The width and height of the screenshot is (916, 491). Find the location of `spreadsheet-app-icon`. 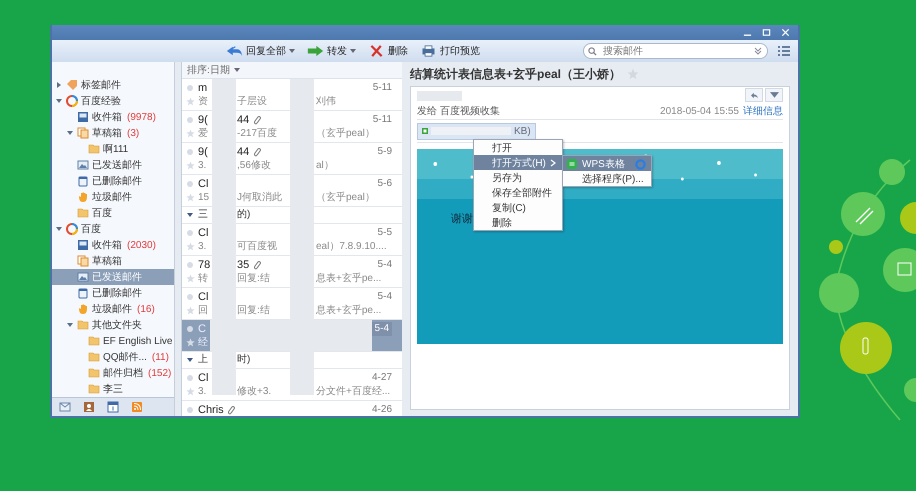

spreadsheet-app-icon is located at coordinates (572, 163).